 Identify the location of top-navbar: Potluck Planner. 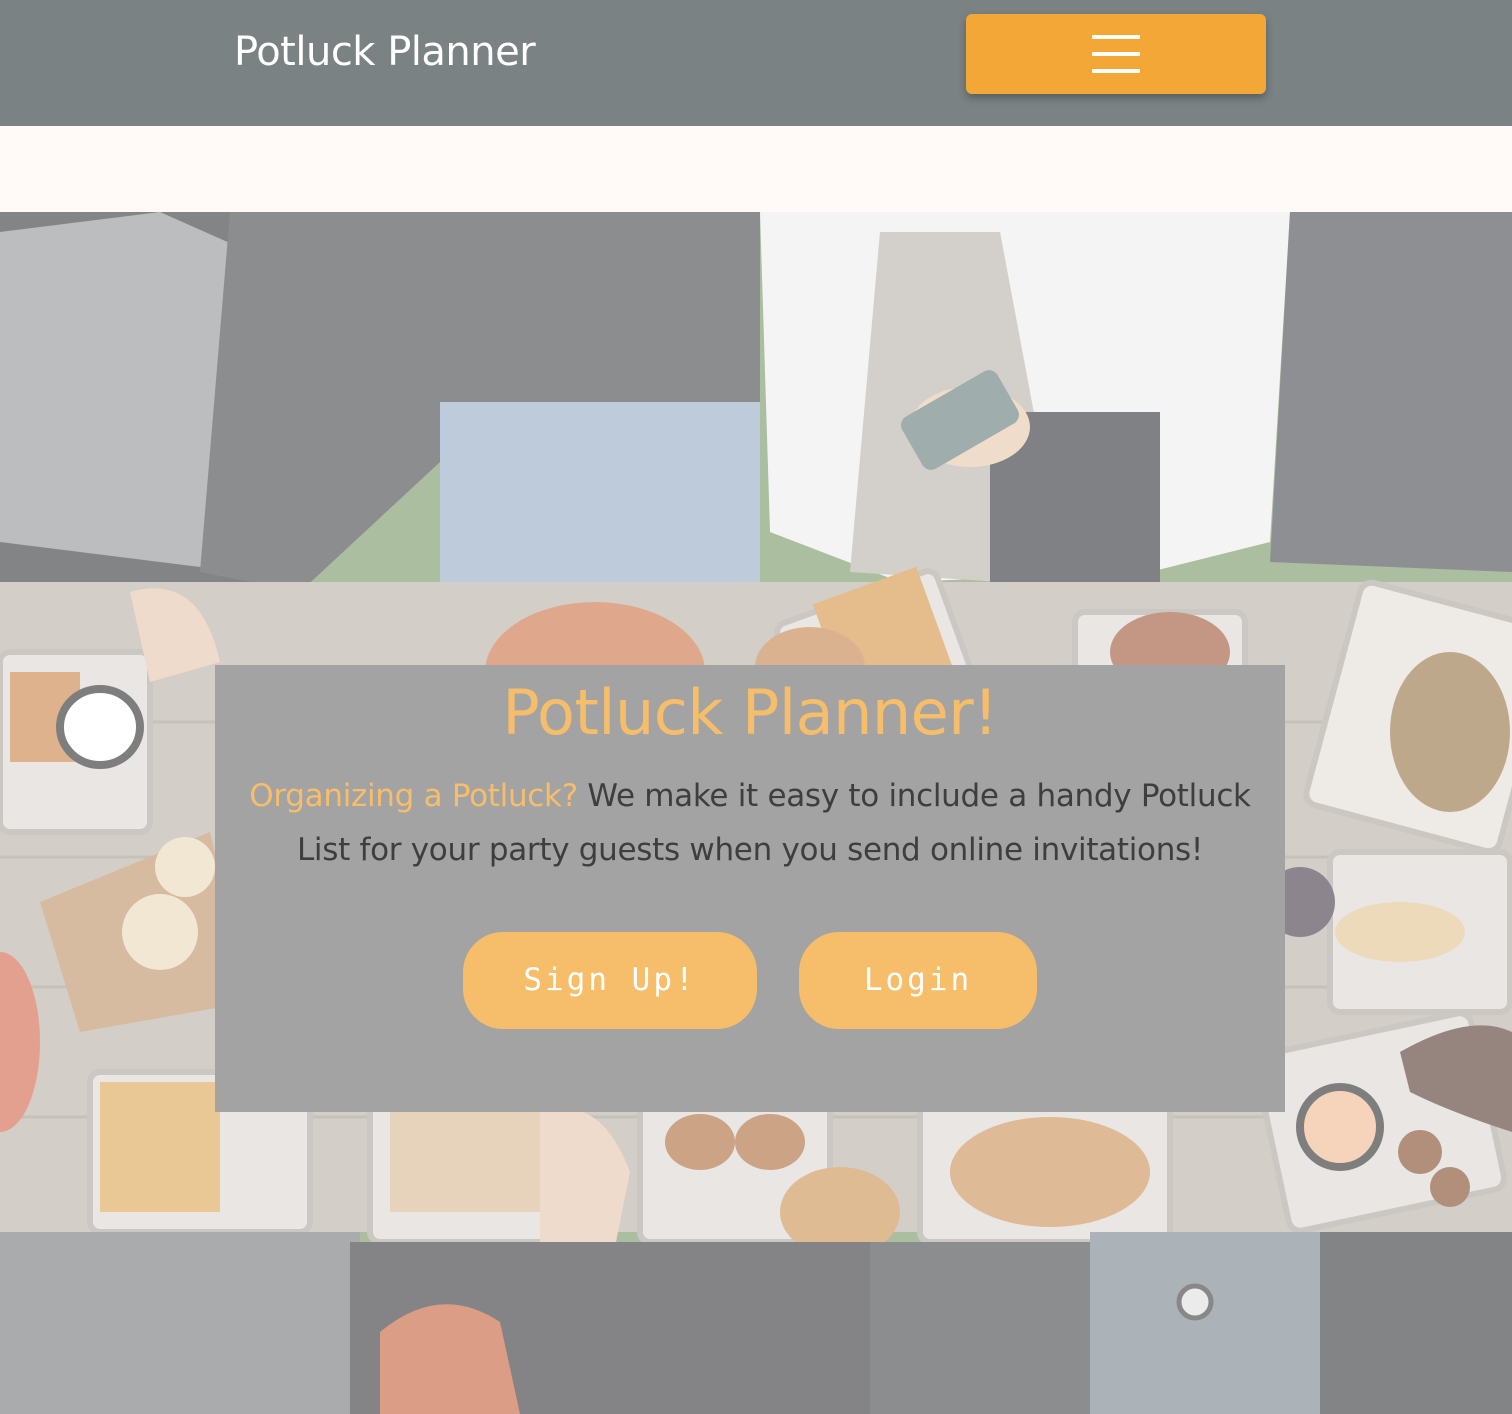
(756, 63).